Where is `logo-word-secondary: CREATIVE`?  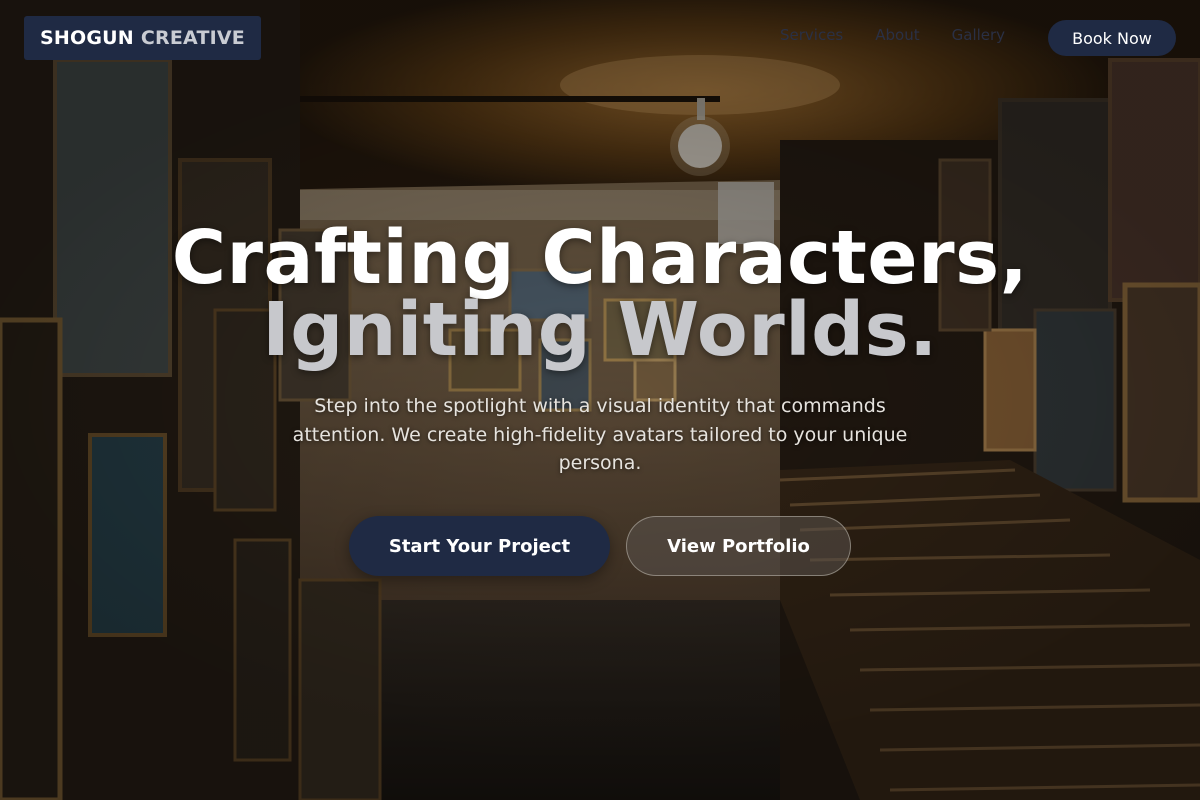
logo-word-secondary: CREATIVE is located at coordinates (192, 38).